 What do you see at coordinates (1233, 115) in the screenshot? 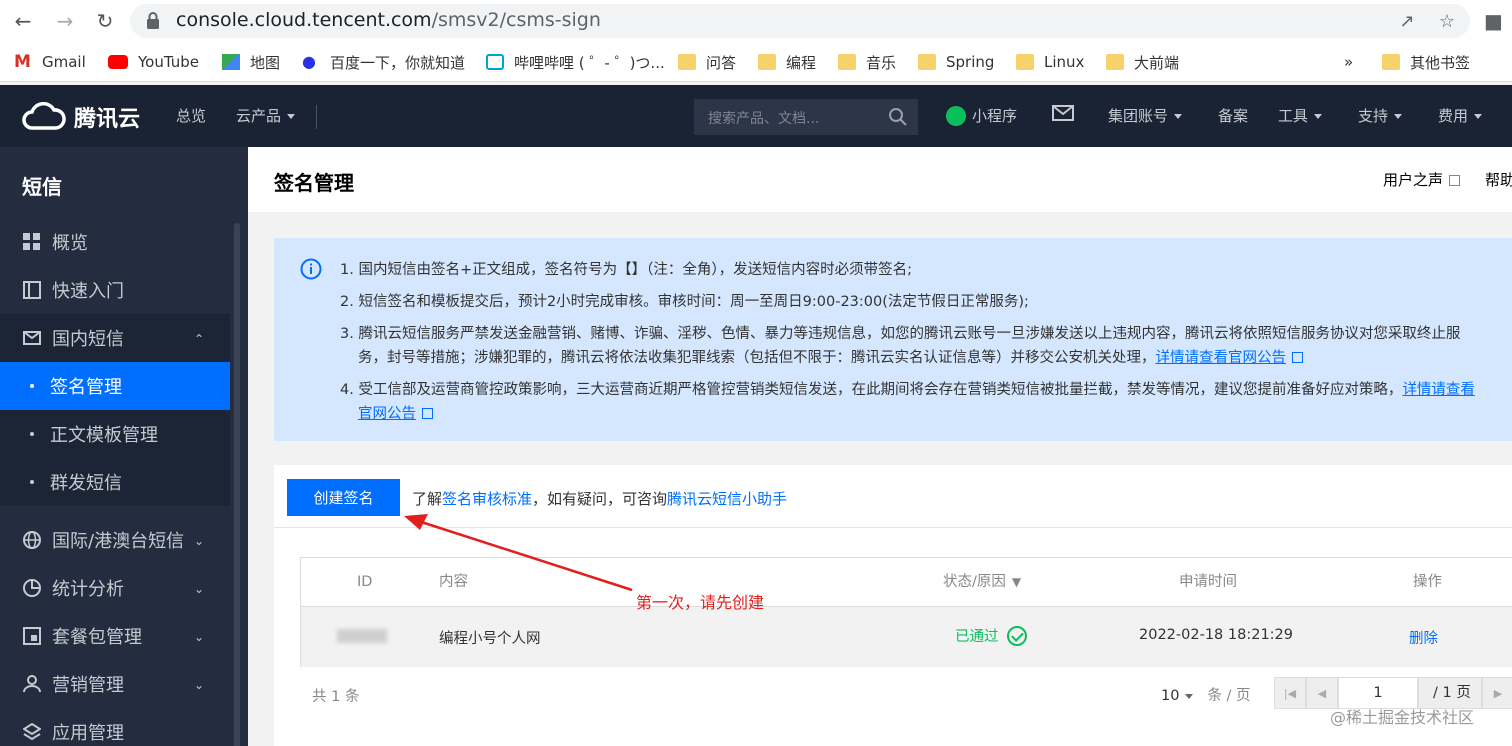
I see `nav-beian: 备案` at bounding box center [1233, 115].